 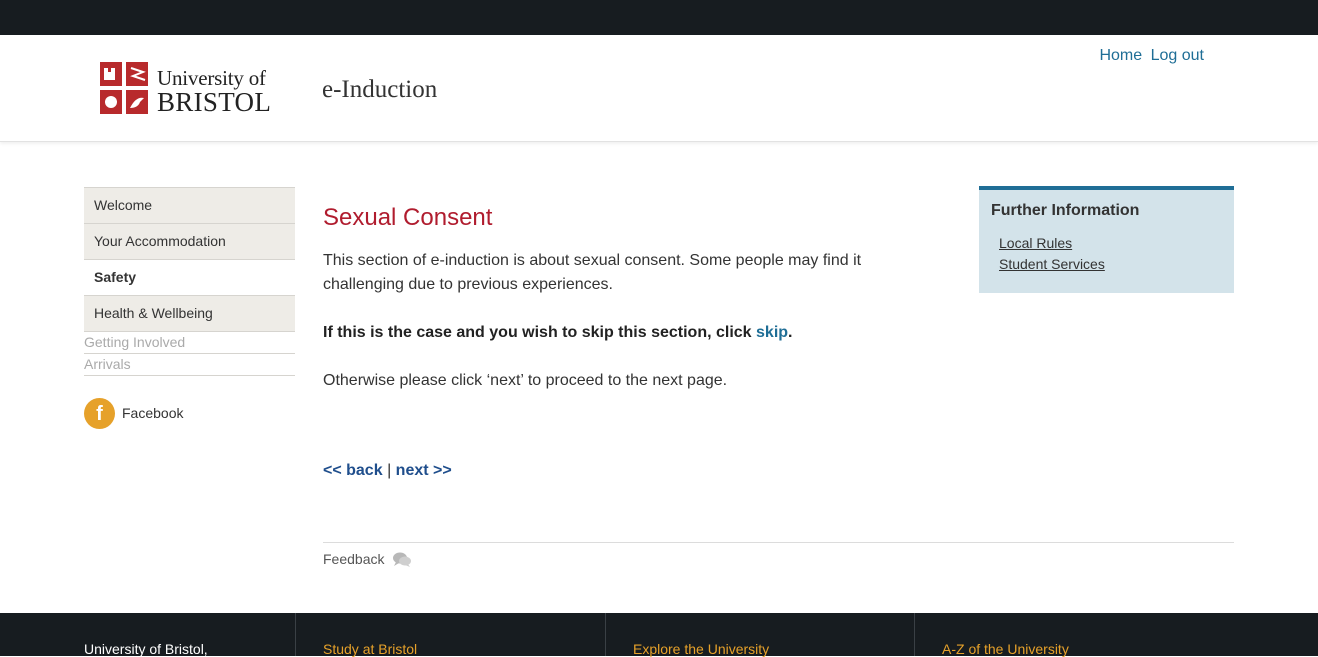 What do you see at coordinates (772, 332) in the screenshot?
I see `skip-link: skip` at bounding box center [772, 332].